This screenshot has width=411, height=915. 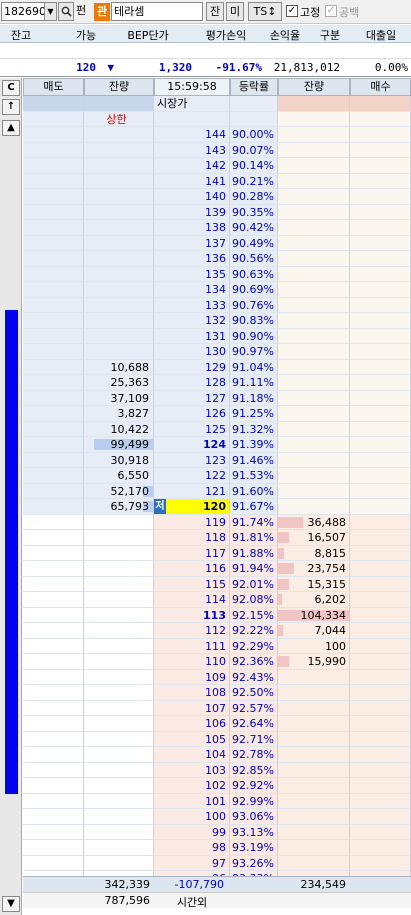 I want to click on ts-button: TS↕, so click(x=265, y=11).